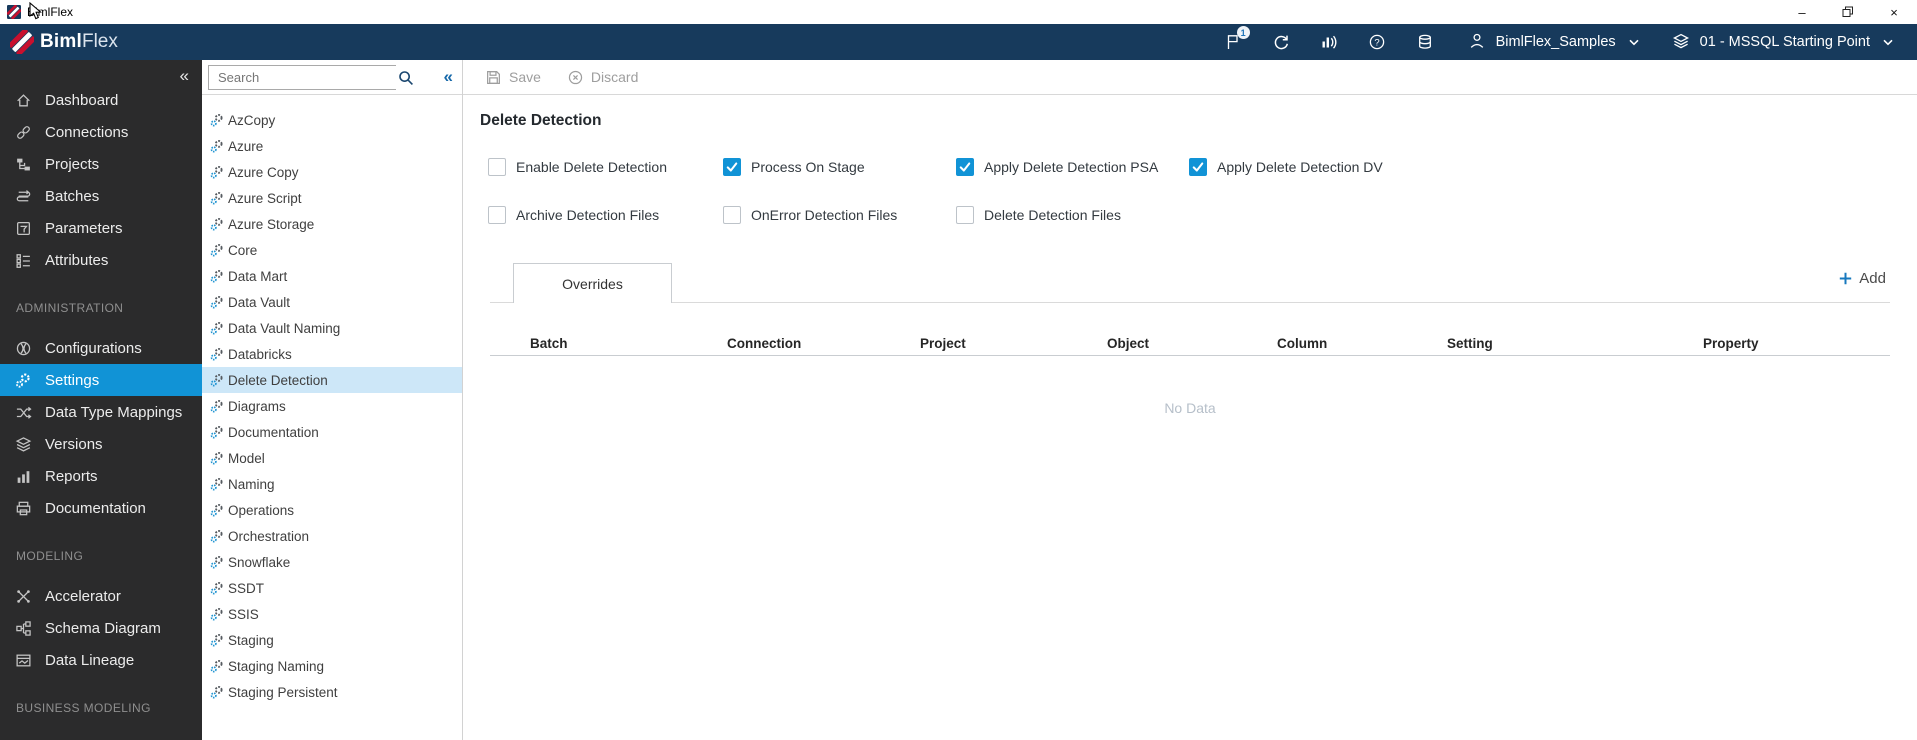 The image size is (1917, 740). I want to click on table-column-header: Connection, so click(783, 343).